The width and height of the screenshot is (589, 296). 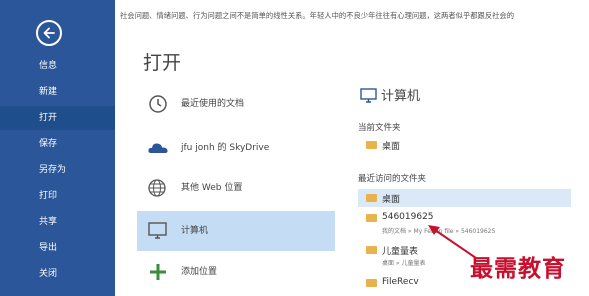 What do you see at coordinates (518, 268) in the screenshot?
I see `watermark-text: 最需教育` at bounding box center [518, 268].